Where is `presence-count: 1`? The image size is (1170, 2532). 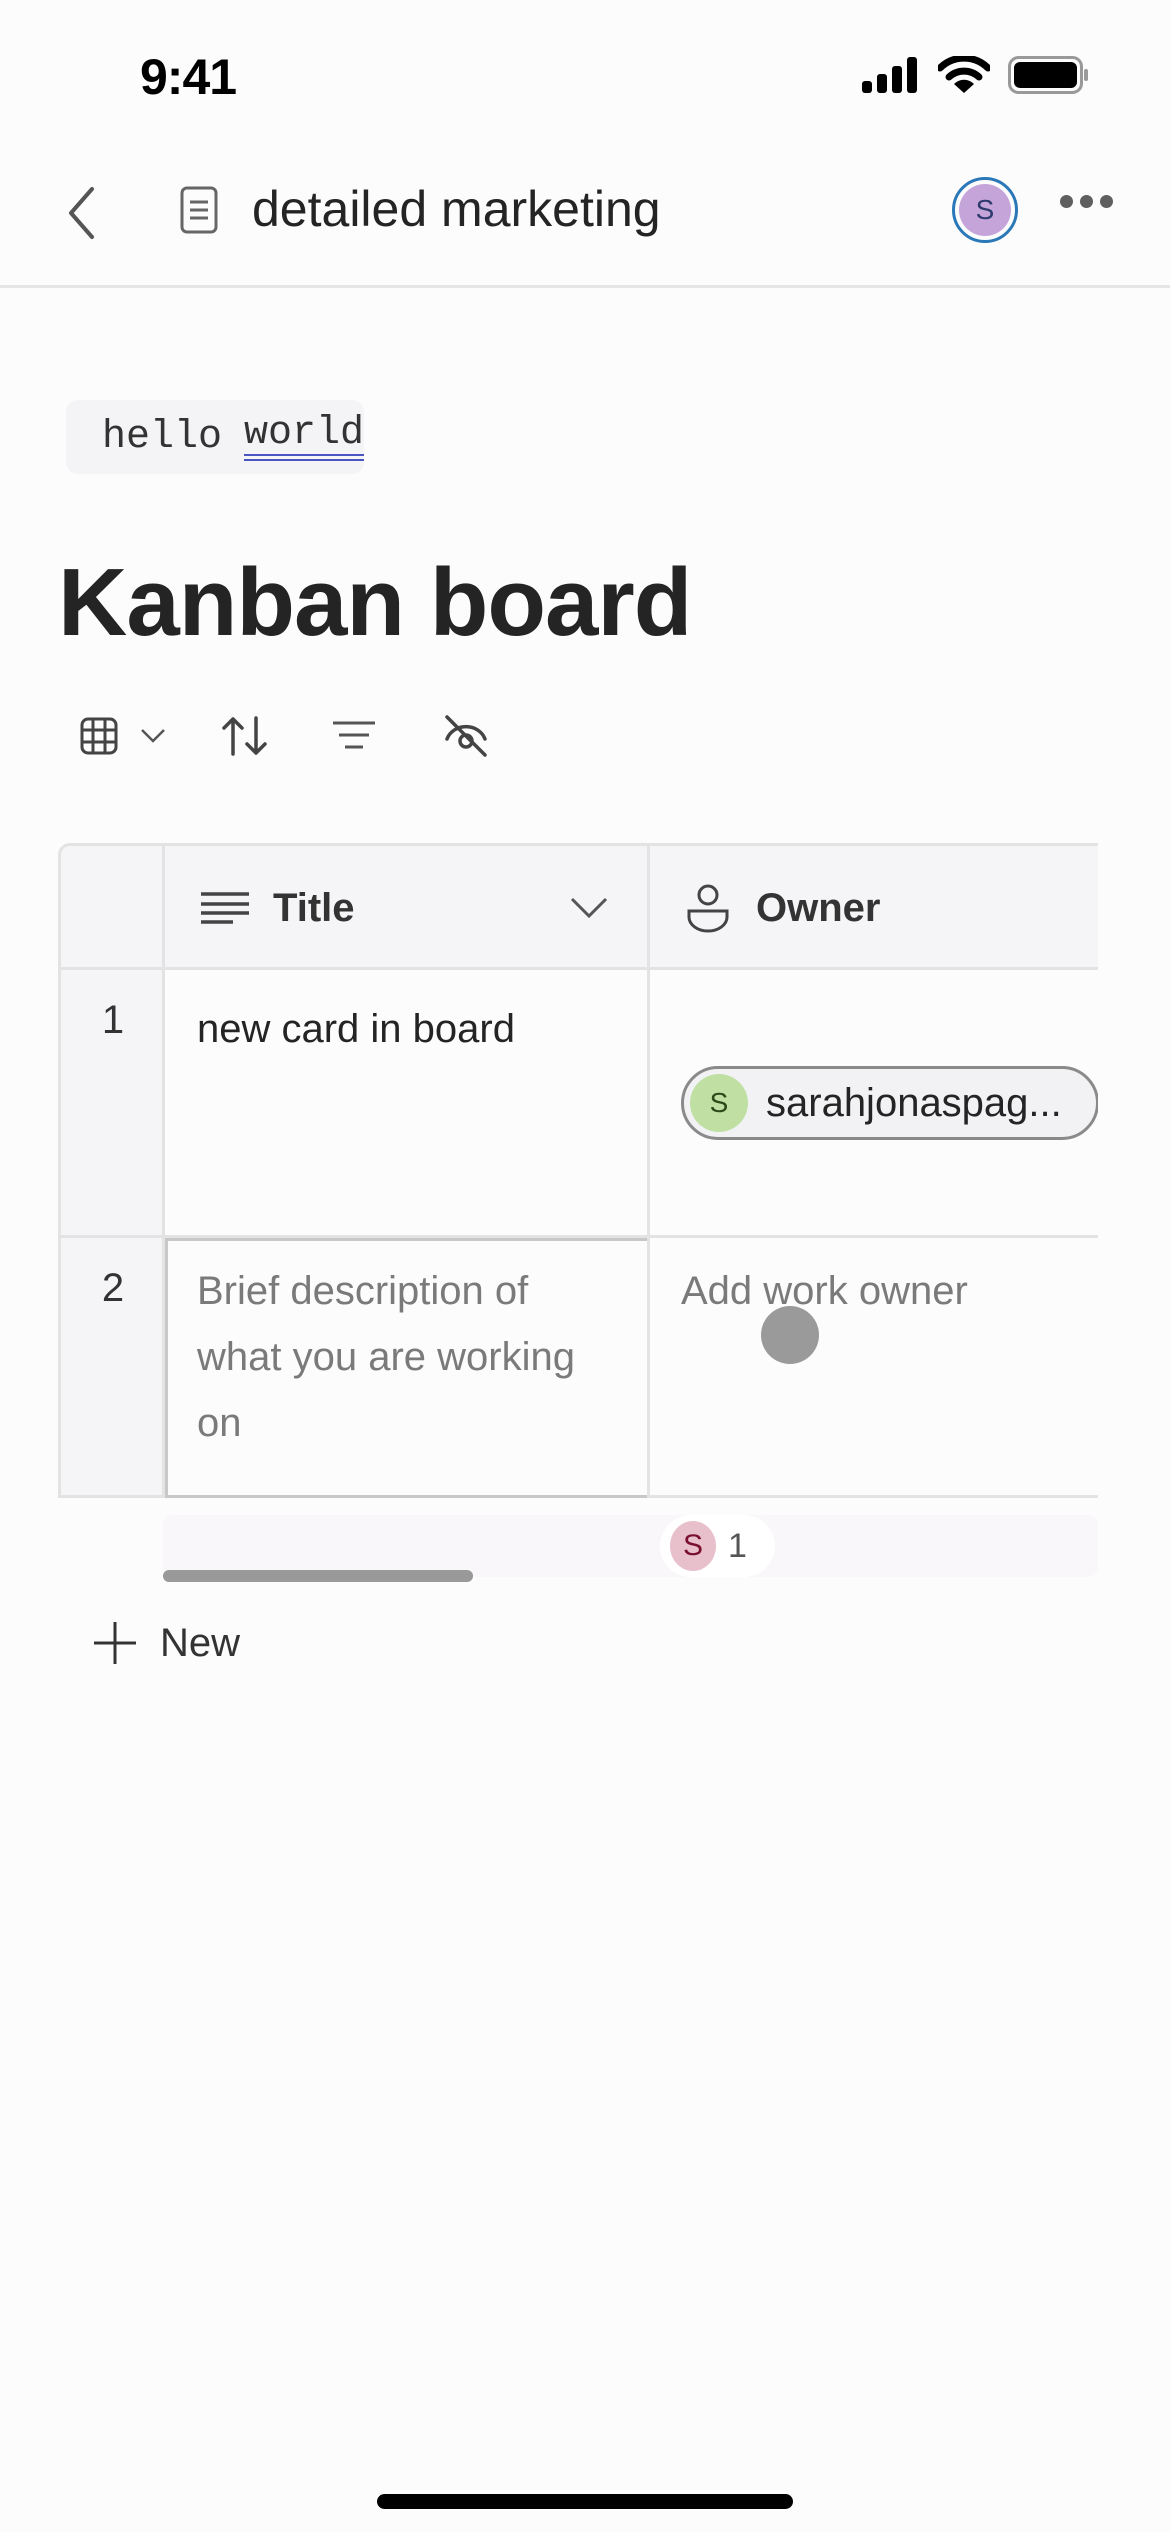
presence-count: 1 is located at coordinates (737, 1545).